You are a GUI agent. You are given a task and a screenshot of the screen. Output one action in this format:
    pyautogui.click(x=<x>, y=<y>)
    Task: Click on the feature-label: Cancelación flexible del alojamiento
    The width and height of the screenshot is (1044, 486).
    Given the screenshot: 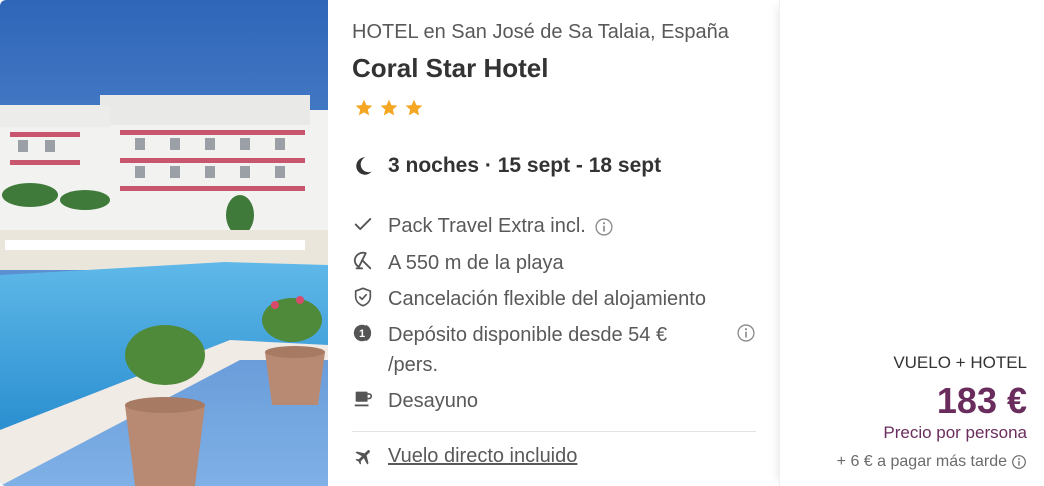 What is the action you would take?
    pyautogui.click(x=547, y=299)
    